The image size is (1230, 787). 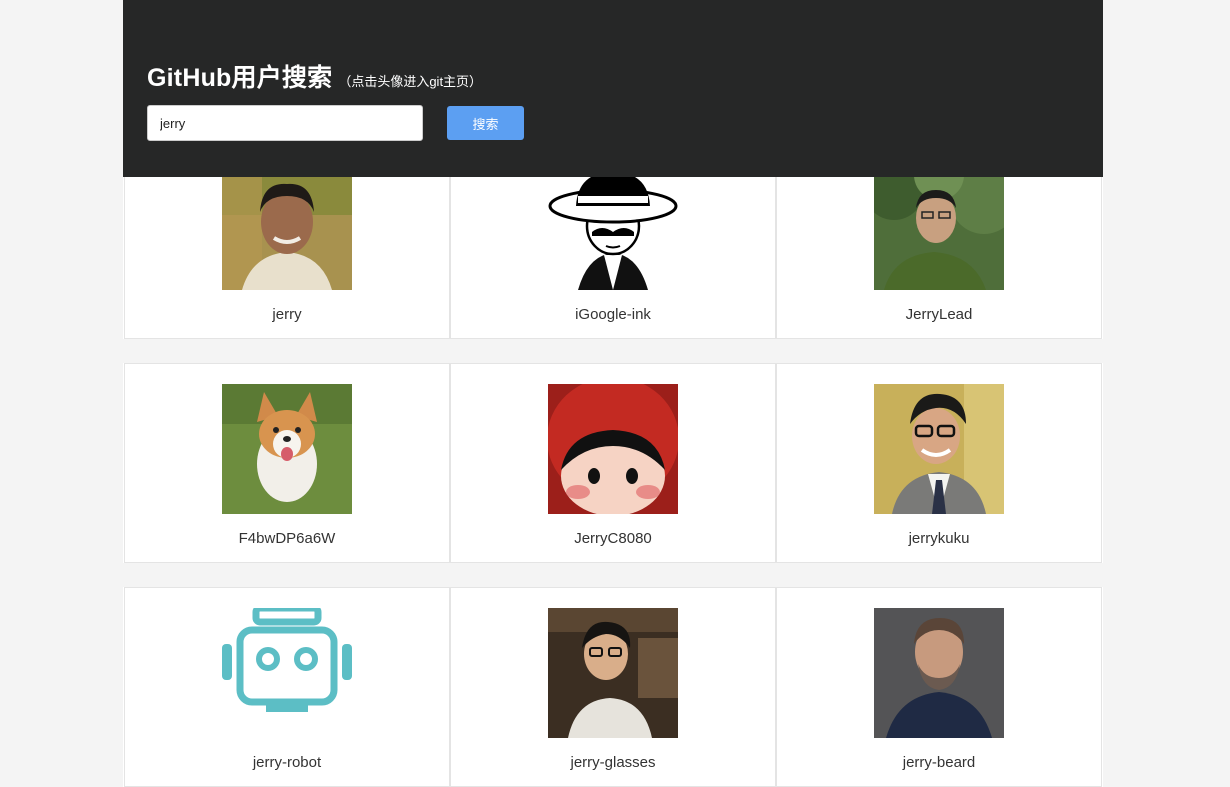 What do you see at coordinates (410, 81) in the screenshot?
I see `title-hint: （点击头像进入git主页）` at bounding box center [410, 81].